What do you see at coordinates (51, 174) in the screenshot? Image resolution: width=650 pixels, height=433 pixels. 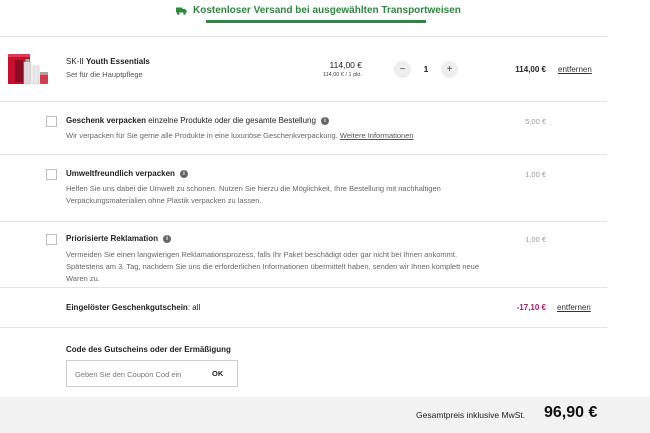 I see `eco-packaging-checkbox` at bounding box center [51, 174].